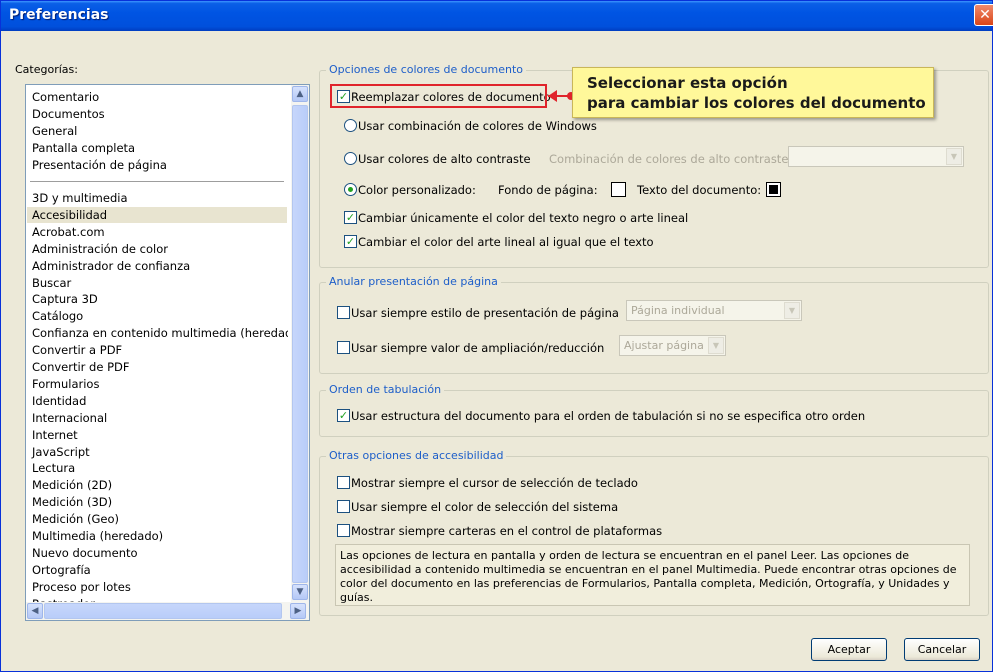  Describe the element at coordinates (59, 15) in the screenshot. I see `window-title: Preferencias` at that location.